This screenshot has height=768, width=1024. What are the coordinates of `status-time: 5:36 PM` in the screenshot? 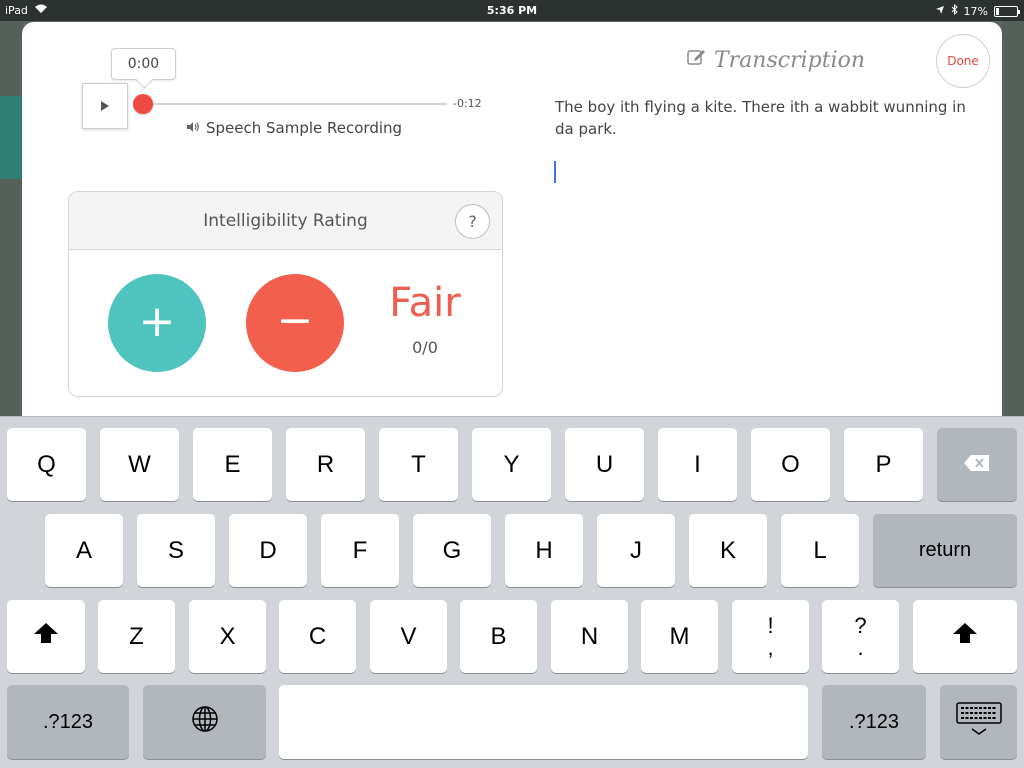 It's located at (512, 10).